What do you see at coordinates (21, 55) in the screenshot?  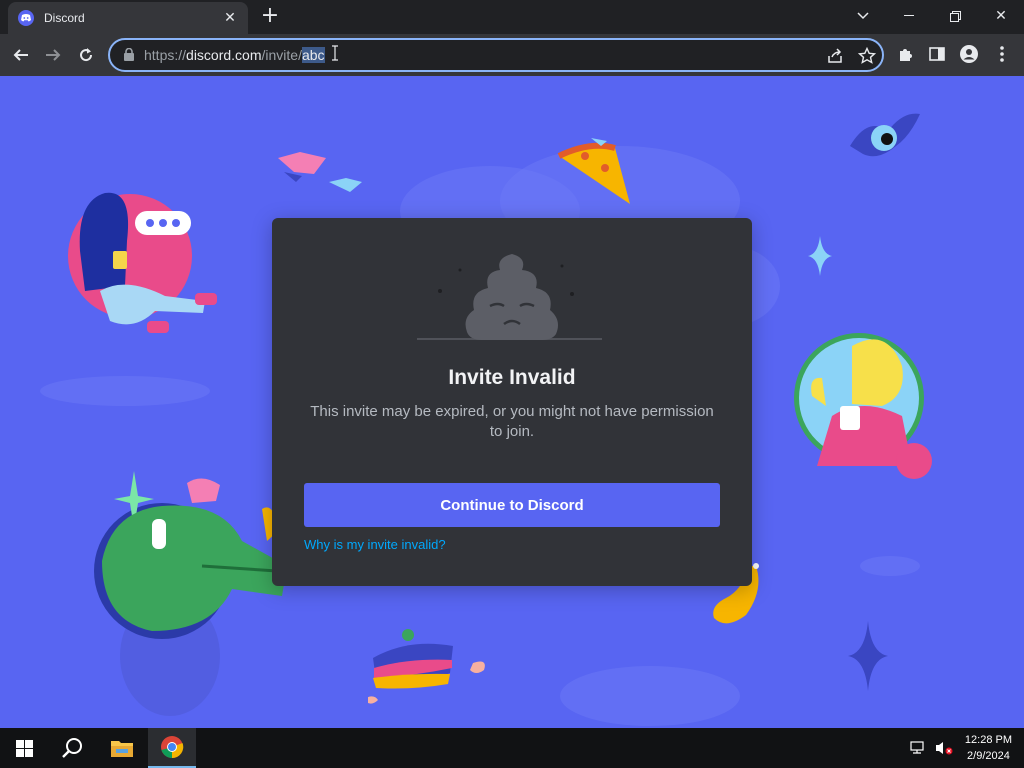 I see `back-button` at bounding box center [21, 55].